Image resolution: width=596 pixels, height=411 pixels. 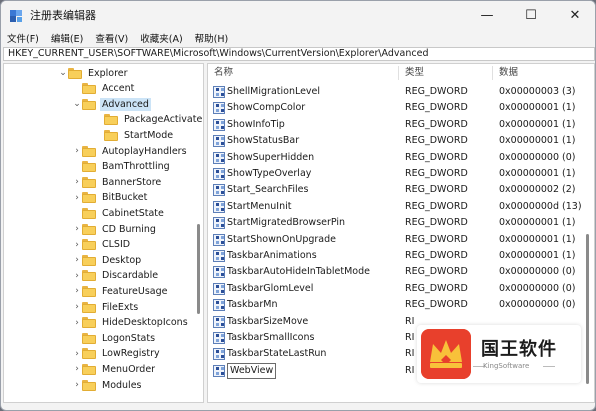 I want to click on tree-item: › AutoplayHandlers, so click(x=130, y=151).